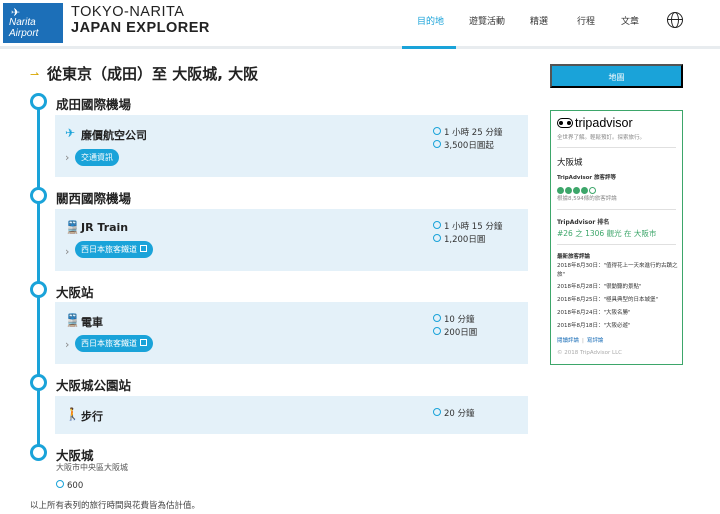 The image size is (720, 514). Describe the element at coordinates (469, 146) in the screenshot. I see `price-text: 3,500日圓起` at that location.